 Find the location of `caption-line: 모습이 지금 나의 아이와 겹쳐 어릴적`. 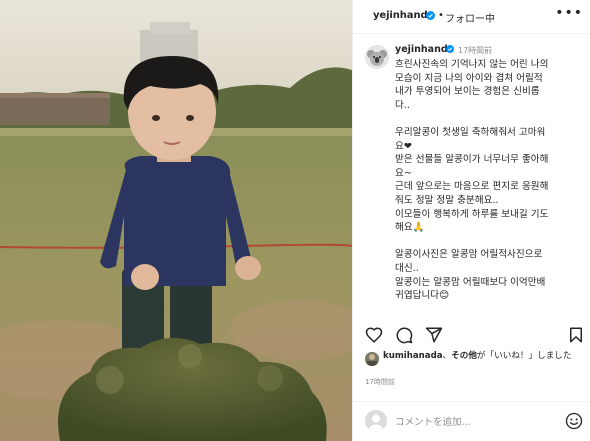

caption-line: 모습이 지금 나의 아이와 겹쳐 어릴적 is located at coordinates (469, 78).